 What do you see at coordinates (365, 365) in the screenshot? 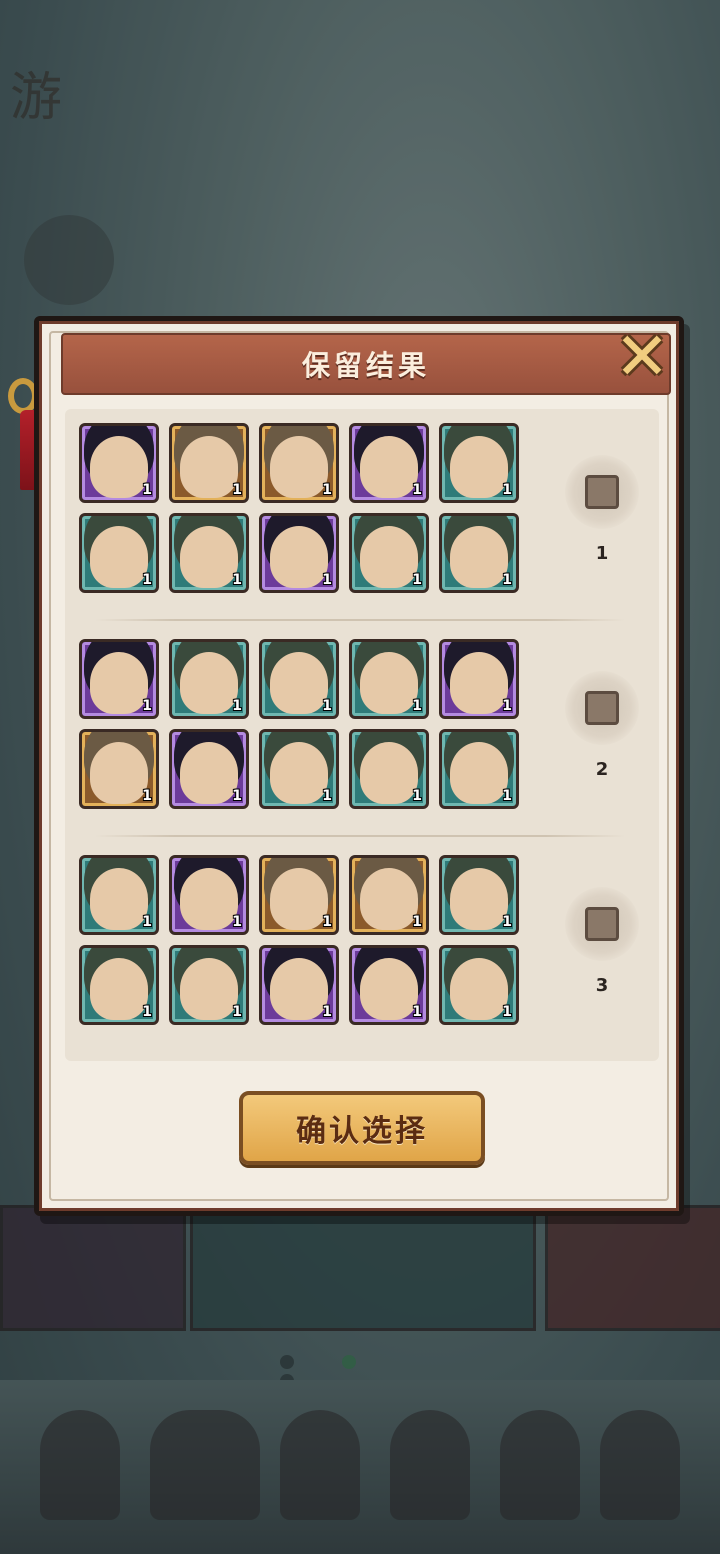
I see `dialog-title: 保留结果` at bounding box center [365, 365].